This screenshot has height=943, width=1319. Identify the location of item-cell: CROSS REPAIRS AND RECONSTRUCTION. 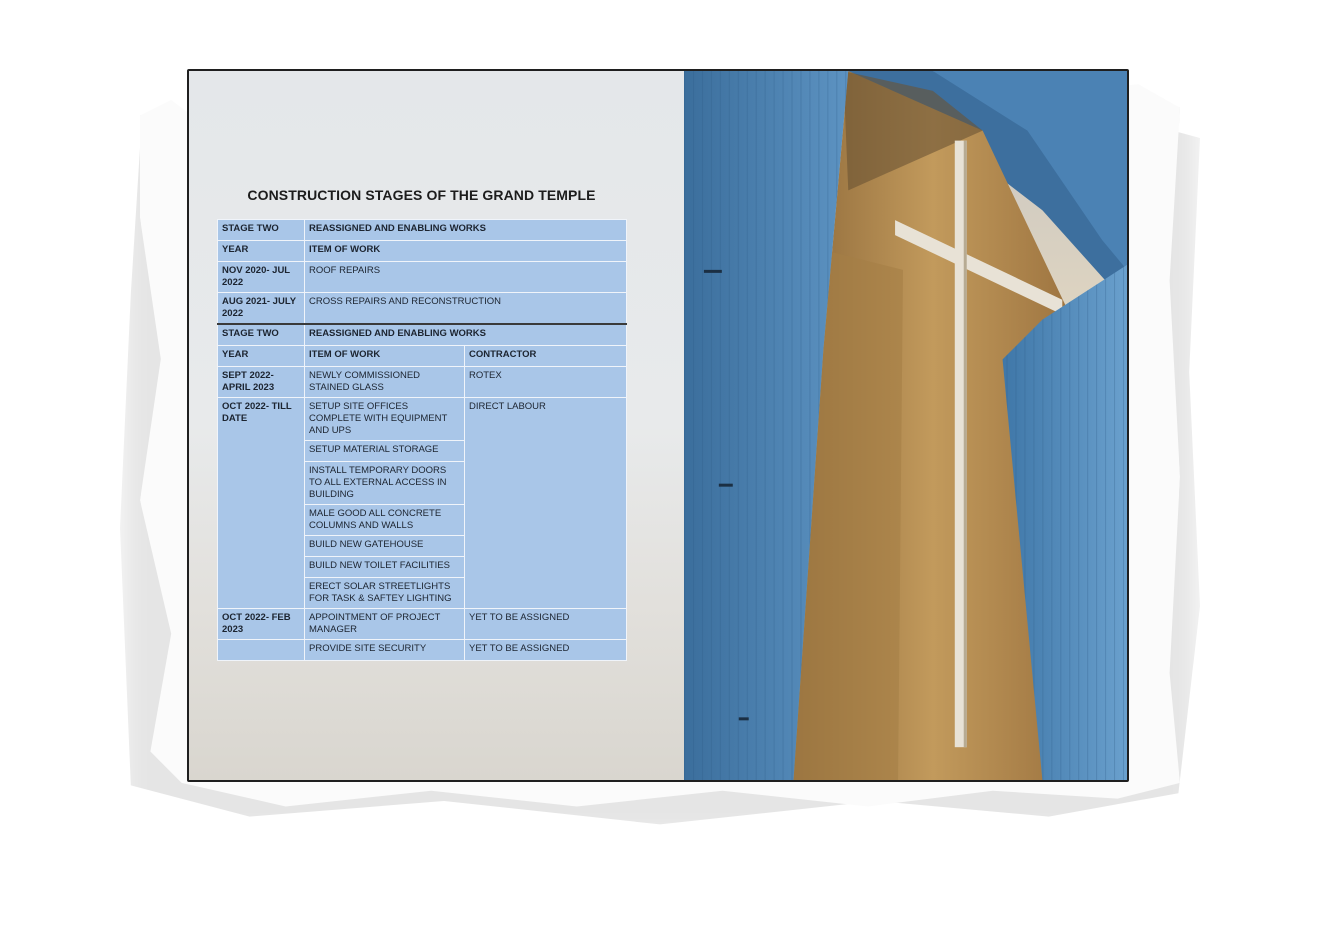
(465, 308).